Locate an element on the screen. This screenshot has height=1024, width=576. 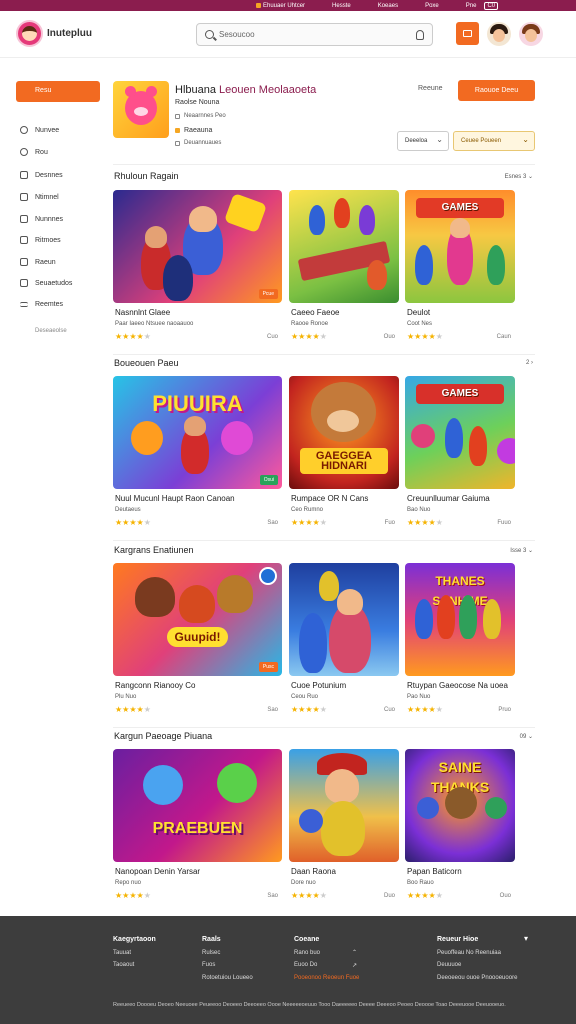
section-more-link: Isse 3 ⌄ is located at coordinates (521, 550).